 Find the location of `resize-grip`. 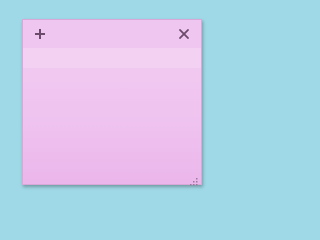

resize-grip is located at coordinates (194, 179).